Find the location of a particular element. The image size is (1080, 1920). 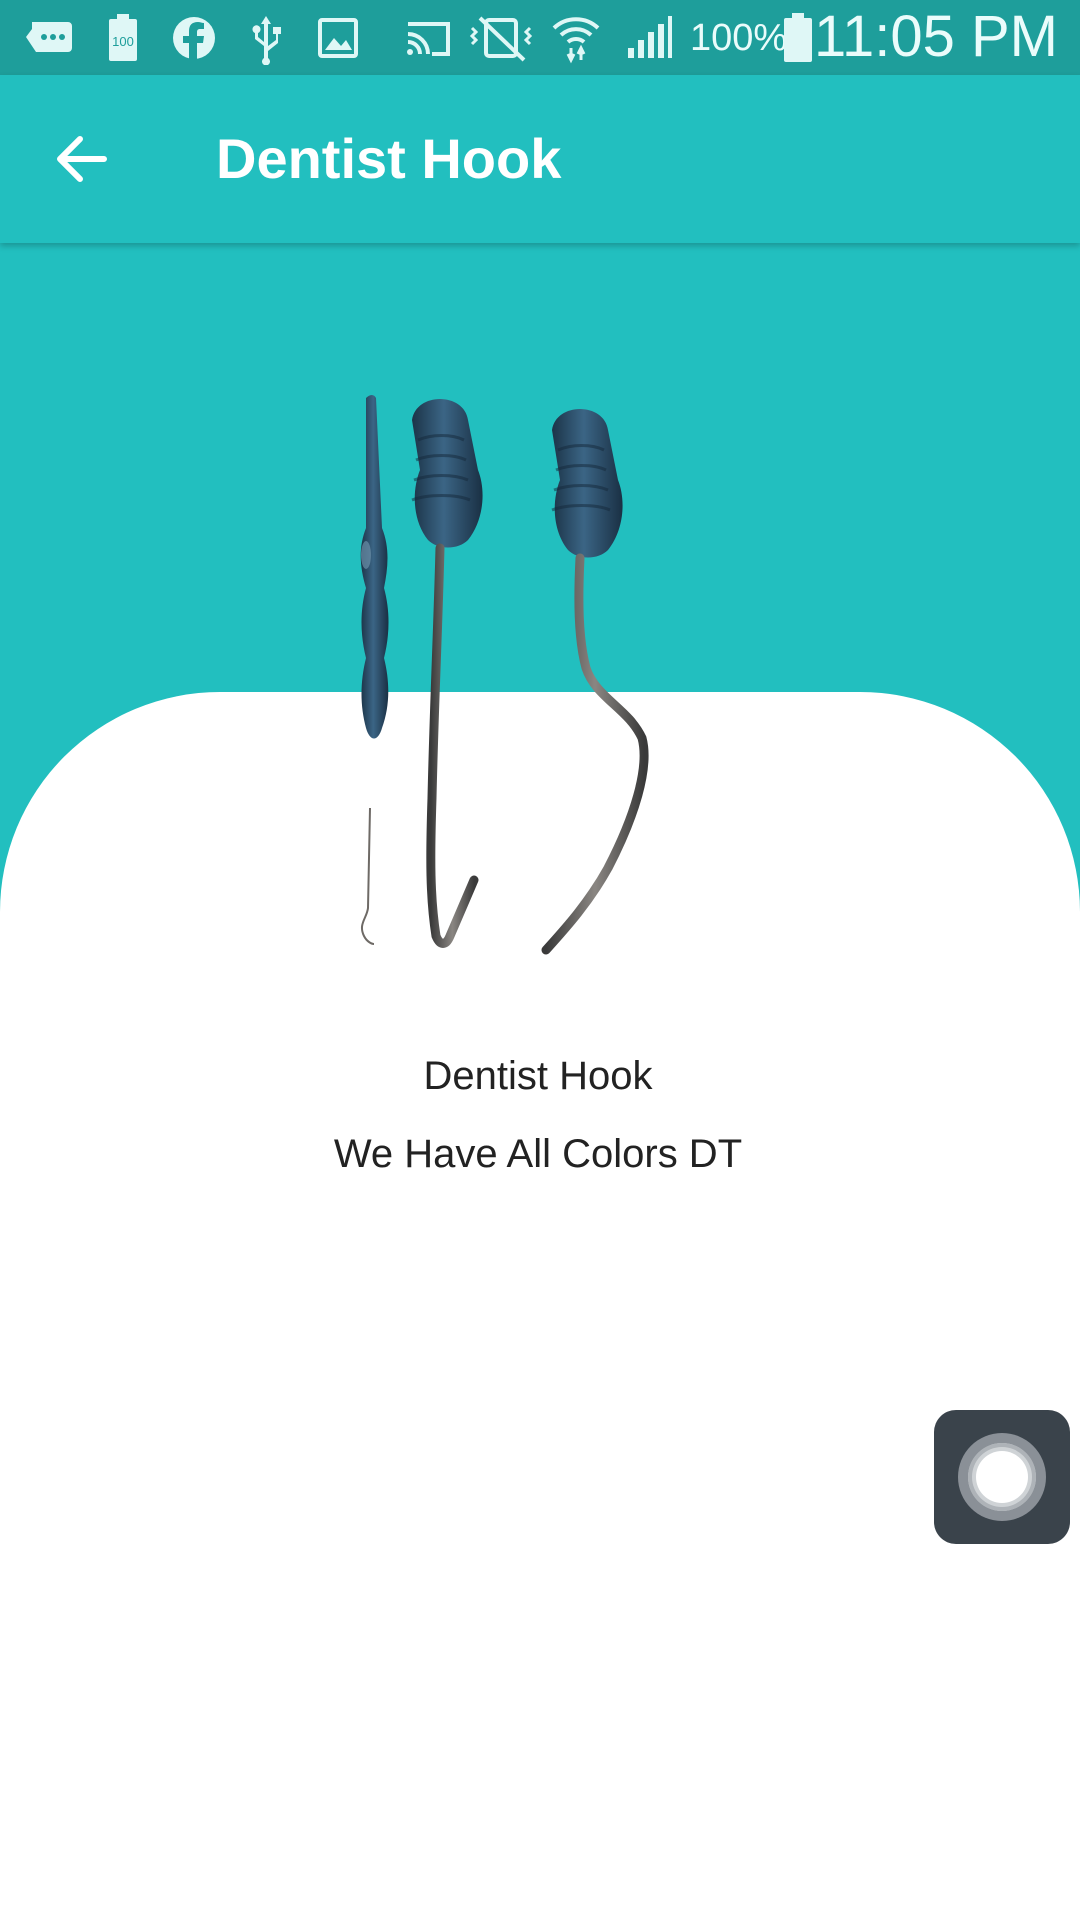

assistive-touch-icon is located at coordinates (1002, 1477).